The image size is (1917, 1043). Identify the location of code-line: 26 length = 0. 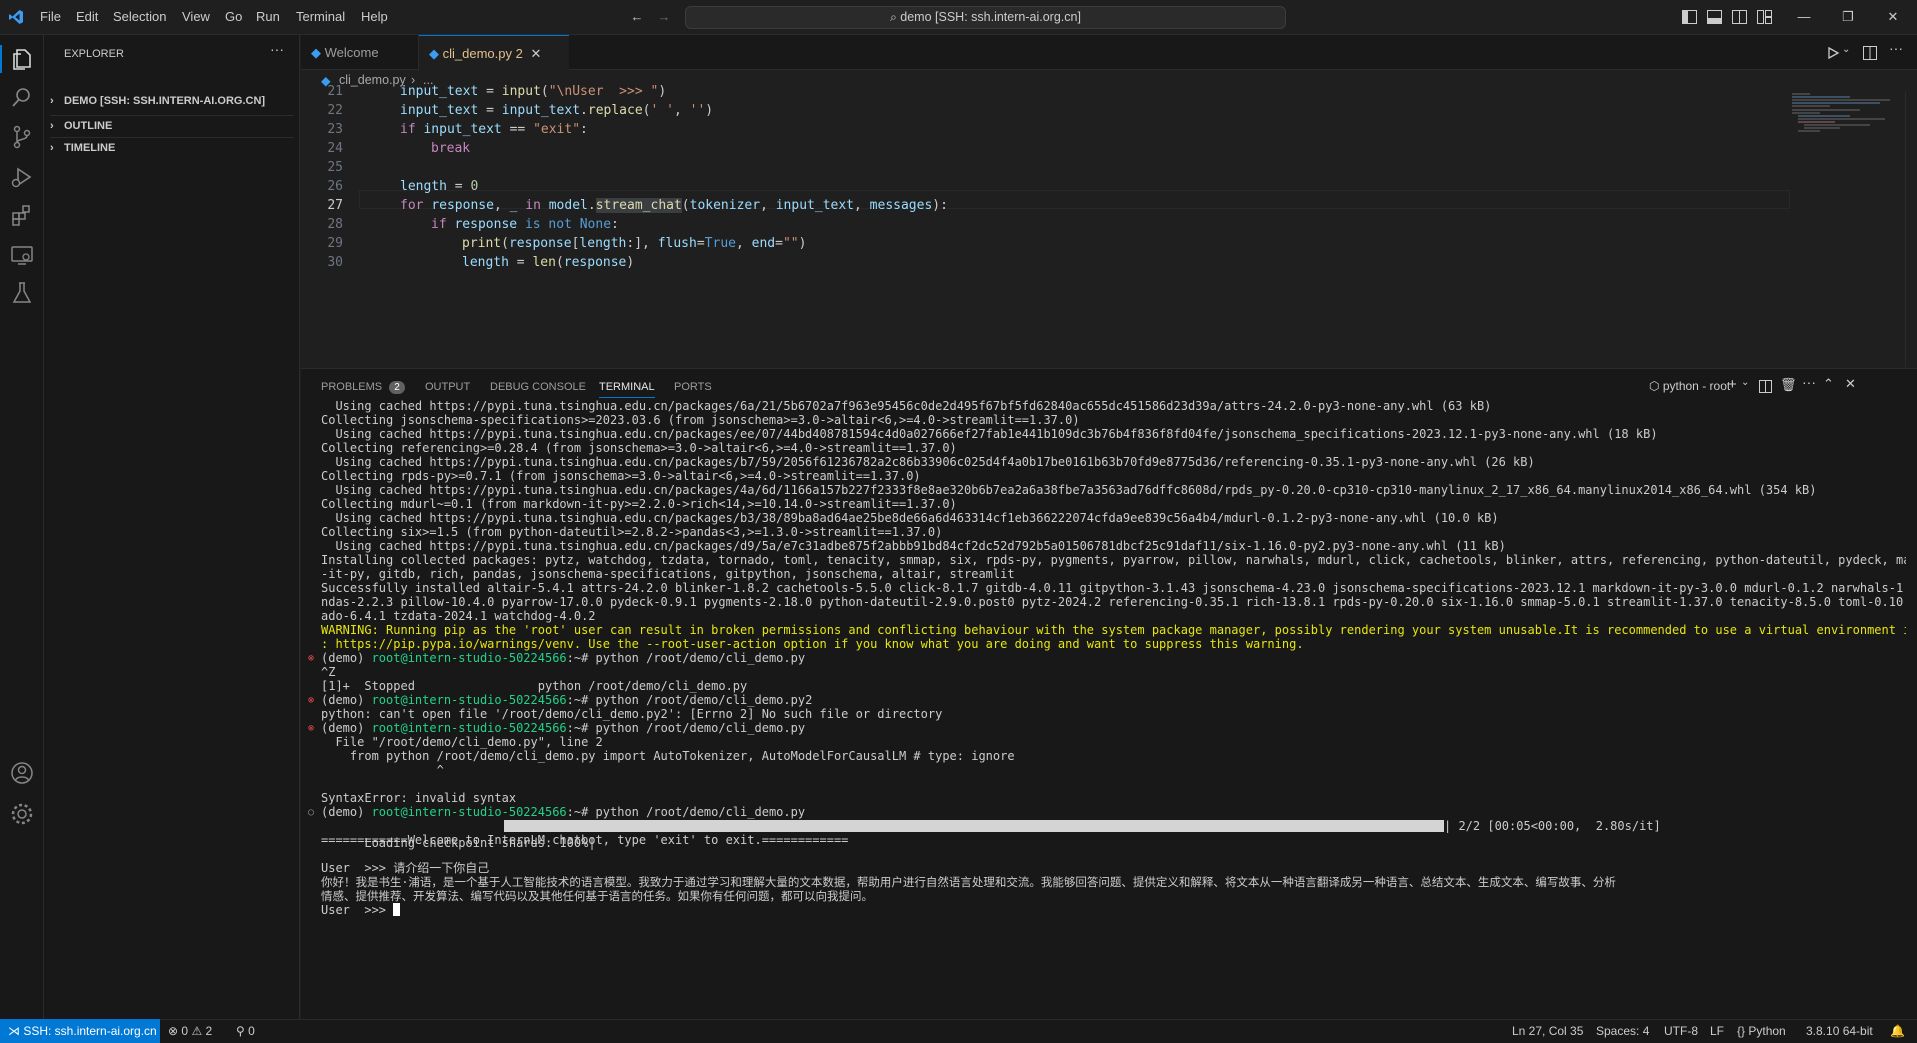
(1046, 186).